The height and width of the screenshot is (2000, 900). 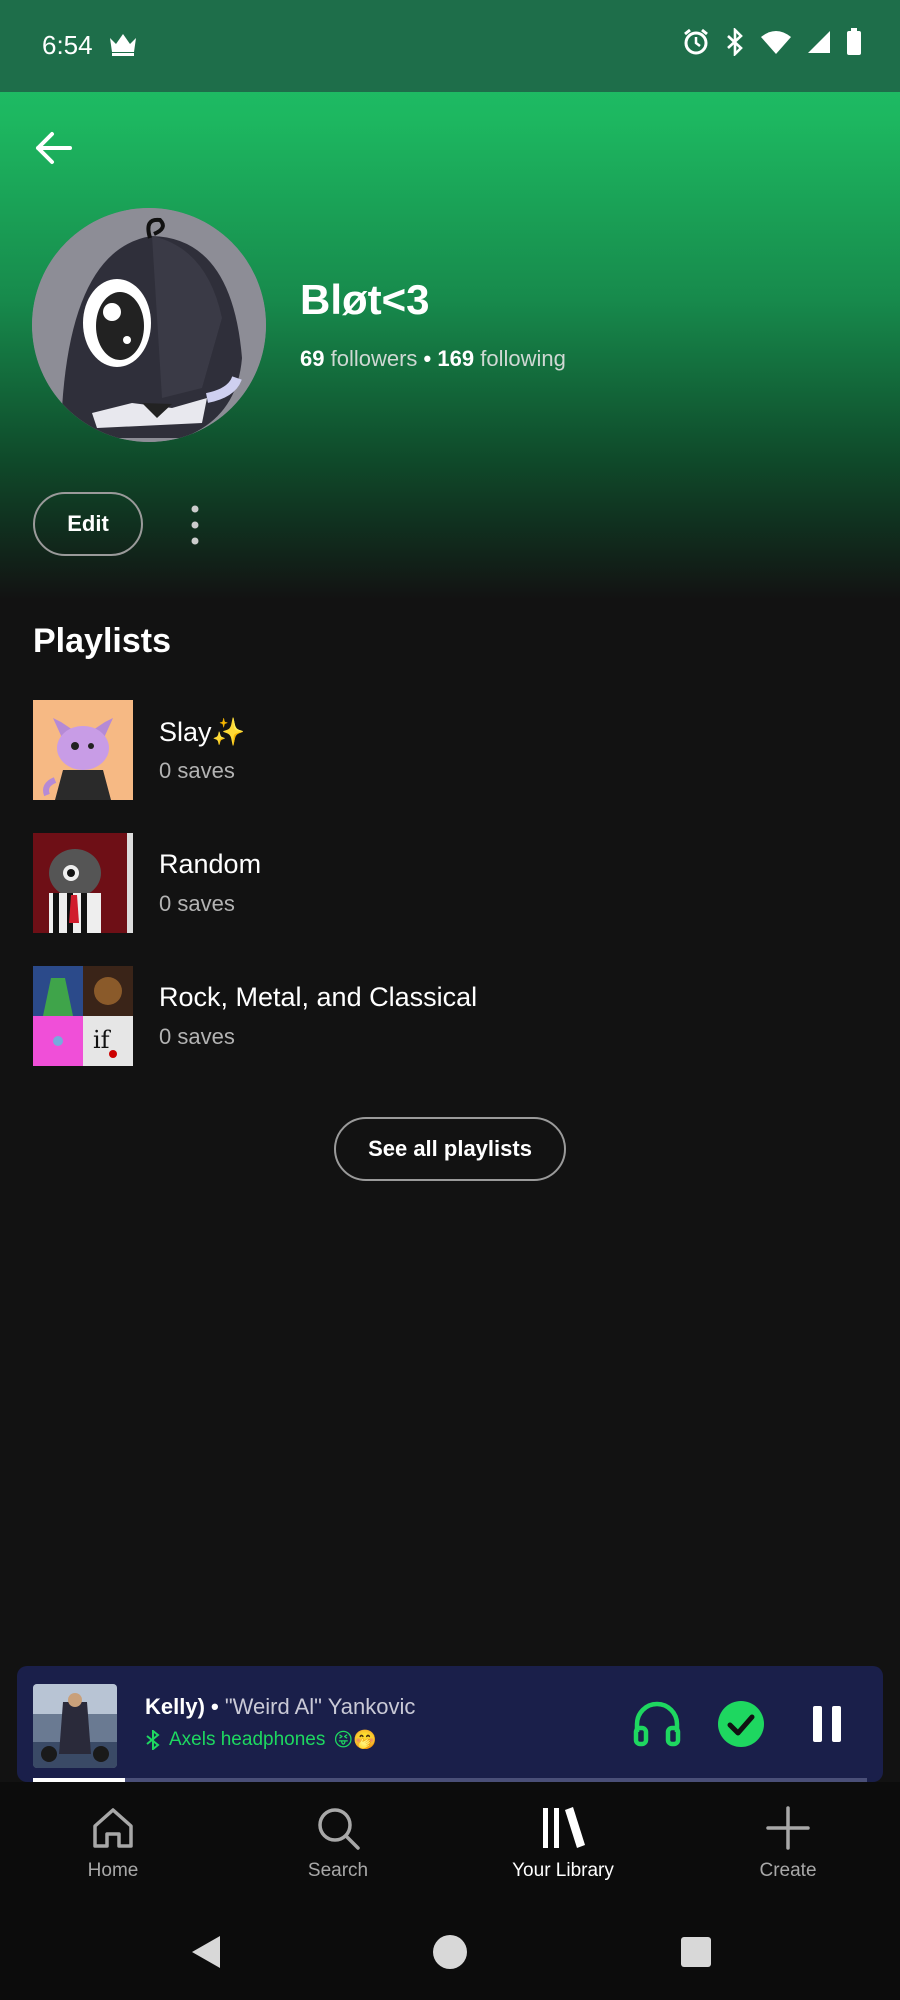 I want to click on triangle-back-icon, so click(x=206, y=1952).